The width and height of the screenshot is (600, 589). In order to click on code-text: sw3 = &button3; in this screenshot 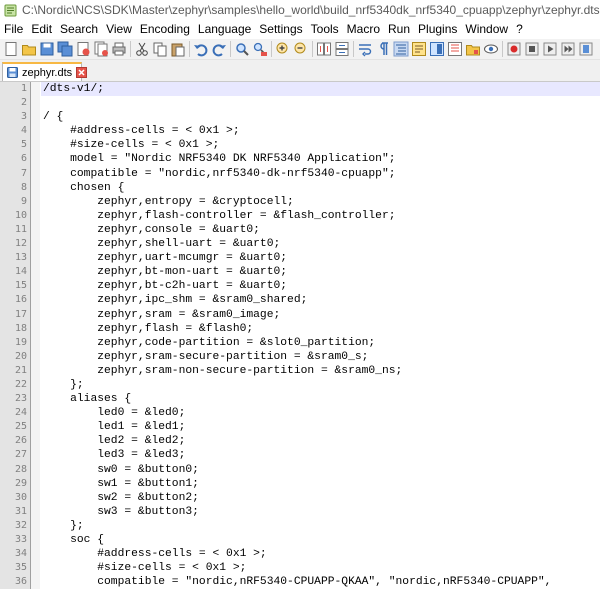, I will do `click(320, 512)`.